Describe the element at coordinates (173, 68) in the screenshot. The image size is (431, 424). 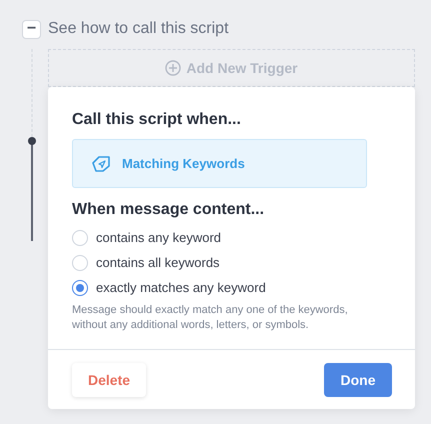
I see `plus-circle-icon` at that location.